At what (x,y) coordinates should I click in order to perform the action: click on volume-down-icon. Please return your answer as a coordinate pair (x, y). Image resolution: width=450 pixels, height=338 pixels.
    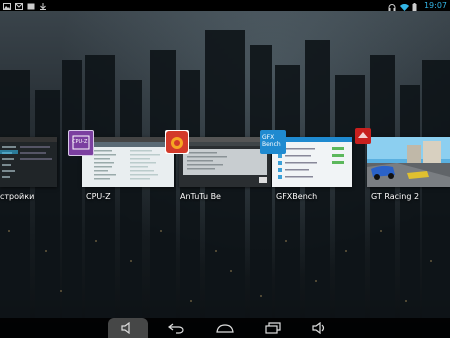
    Looking at the image, I should click on (125, 328).